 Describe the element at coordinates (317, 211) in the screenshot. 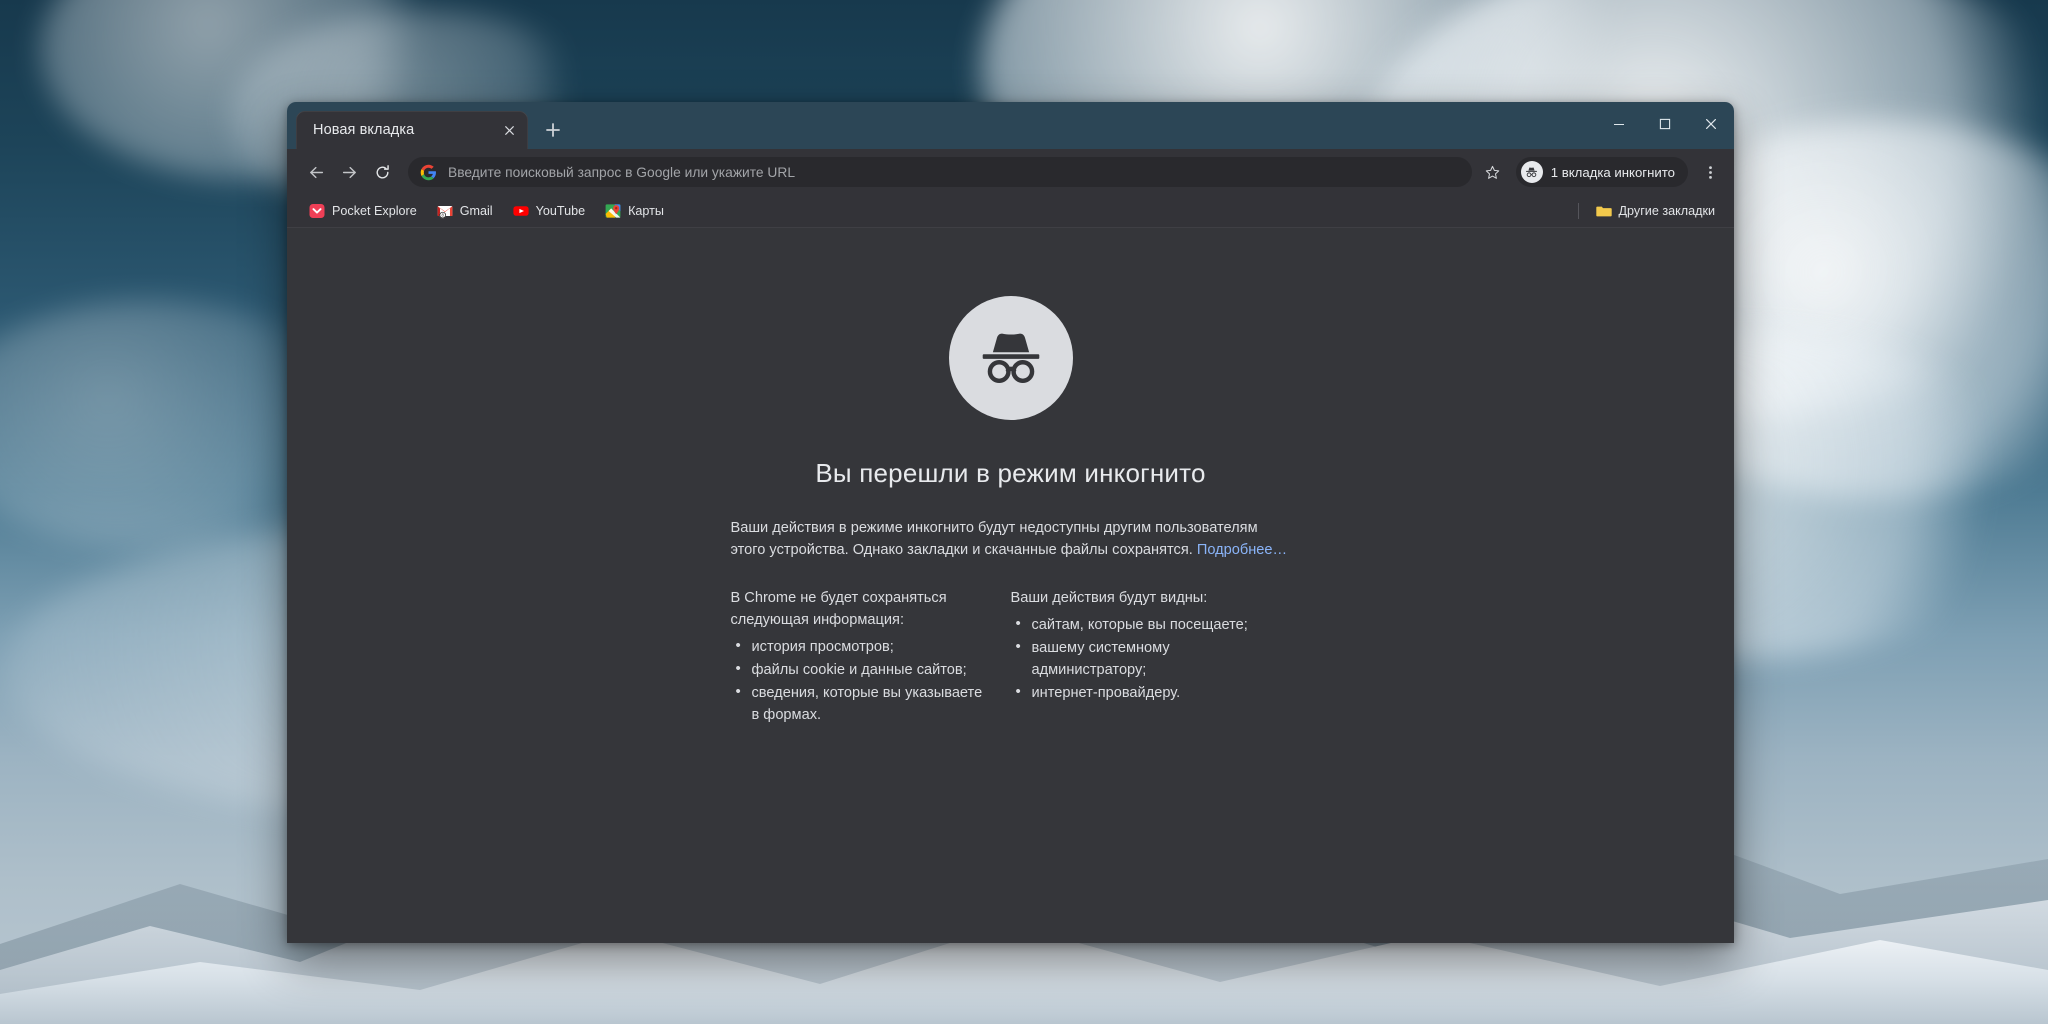

I see `pocket-icon` at that location.